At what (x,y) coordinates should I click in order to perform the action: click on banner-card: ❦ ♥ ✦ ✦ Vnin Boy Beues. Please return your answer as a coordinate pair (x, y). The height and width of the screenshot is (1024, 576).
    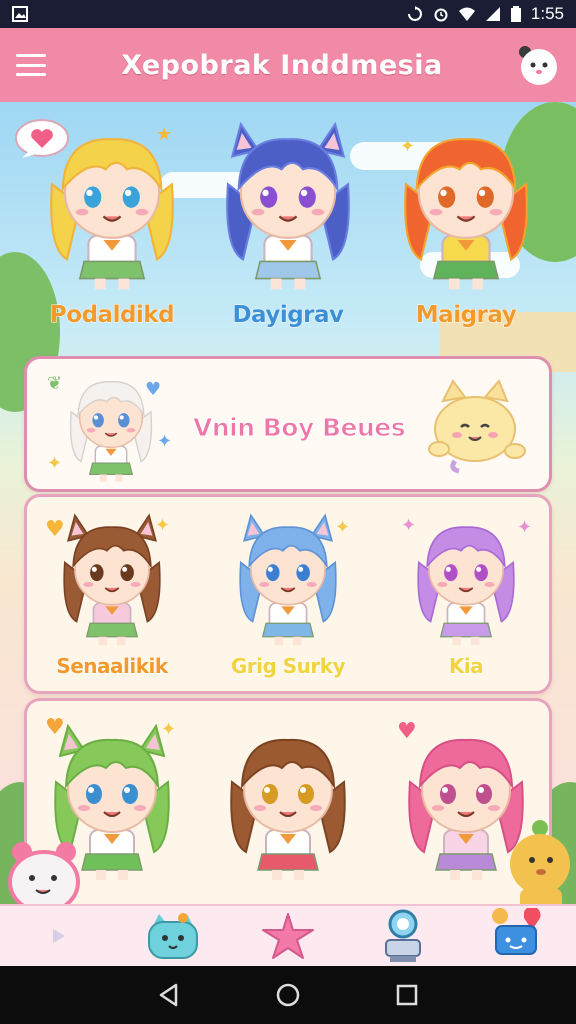
    Looking at the image, I should click on (288, 424).